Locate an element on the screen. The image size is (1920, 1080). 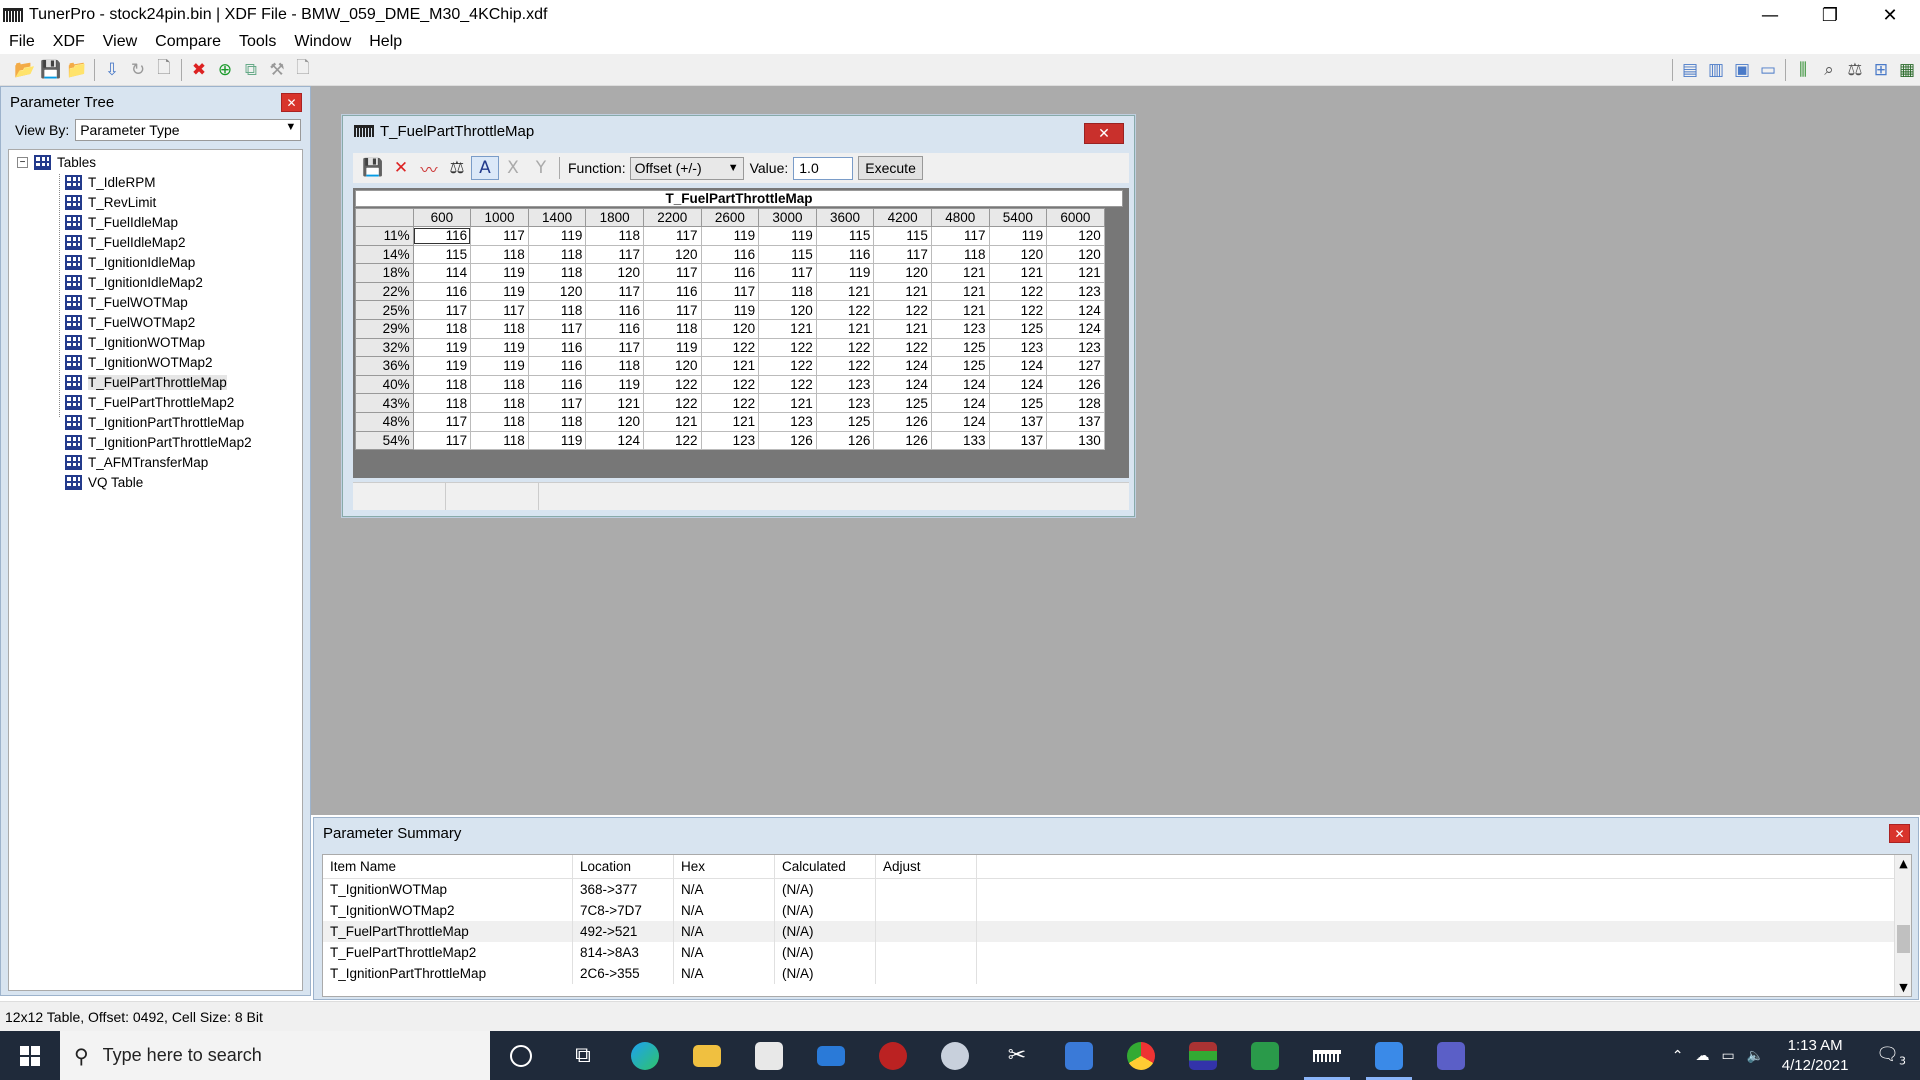
table-cell: 124 is located at coordinates (1018, 384).